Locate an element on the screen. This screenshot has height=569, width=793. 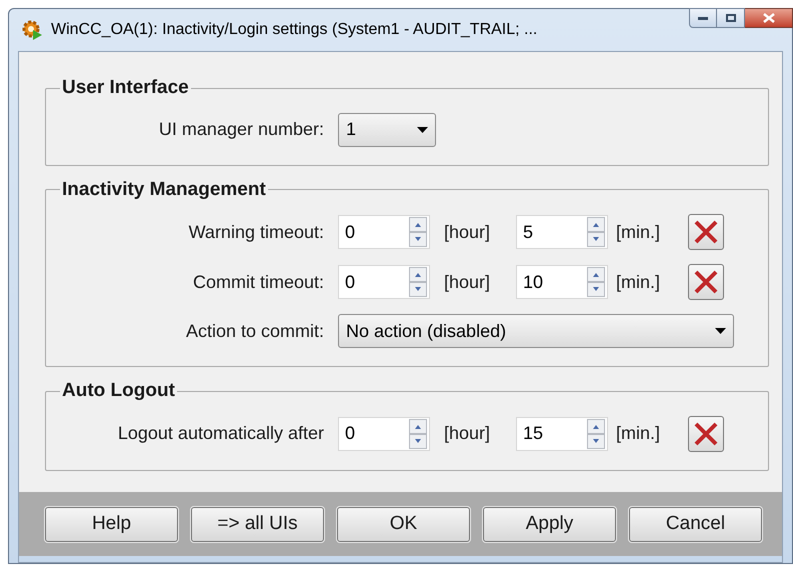
close-icon is located at coordinates (768, 18).